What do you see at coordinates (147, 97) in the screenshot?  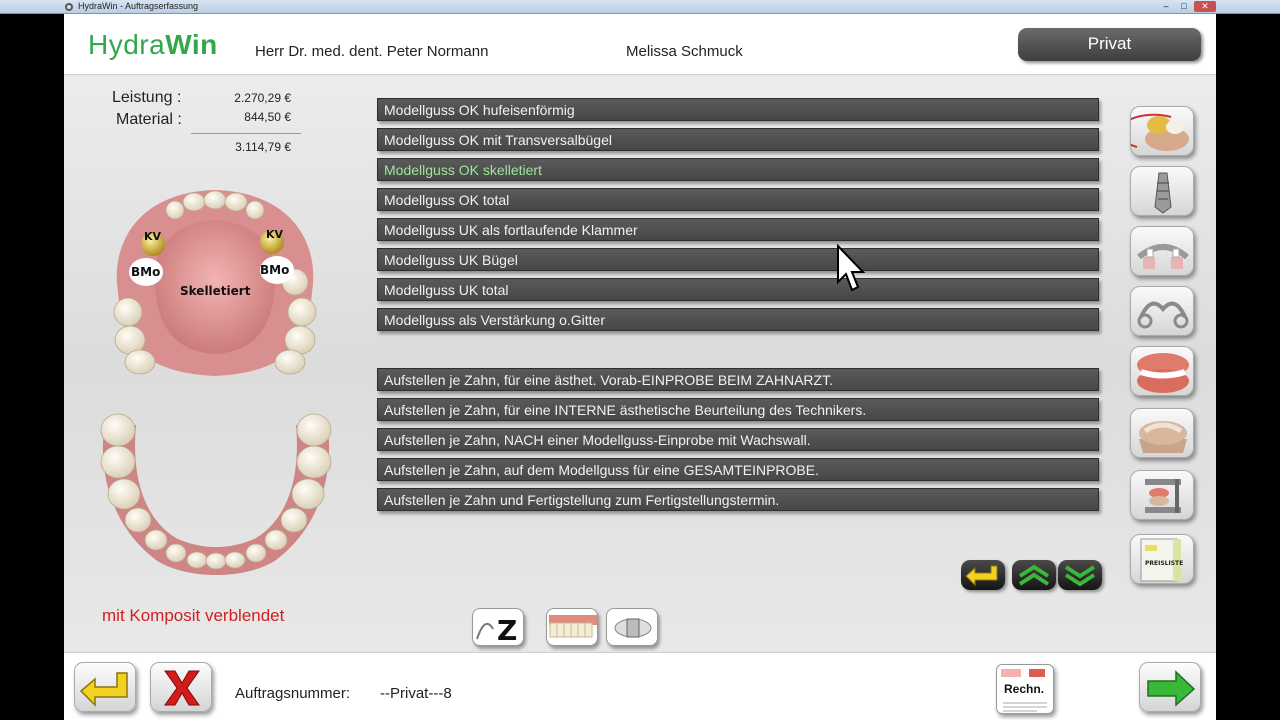 I see `leistung-label: Leistung :` at bounding box center [147, 97].